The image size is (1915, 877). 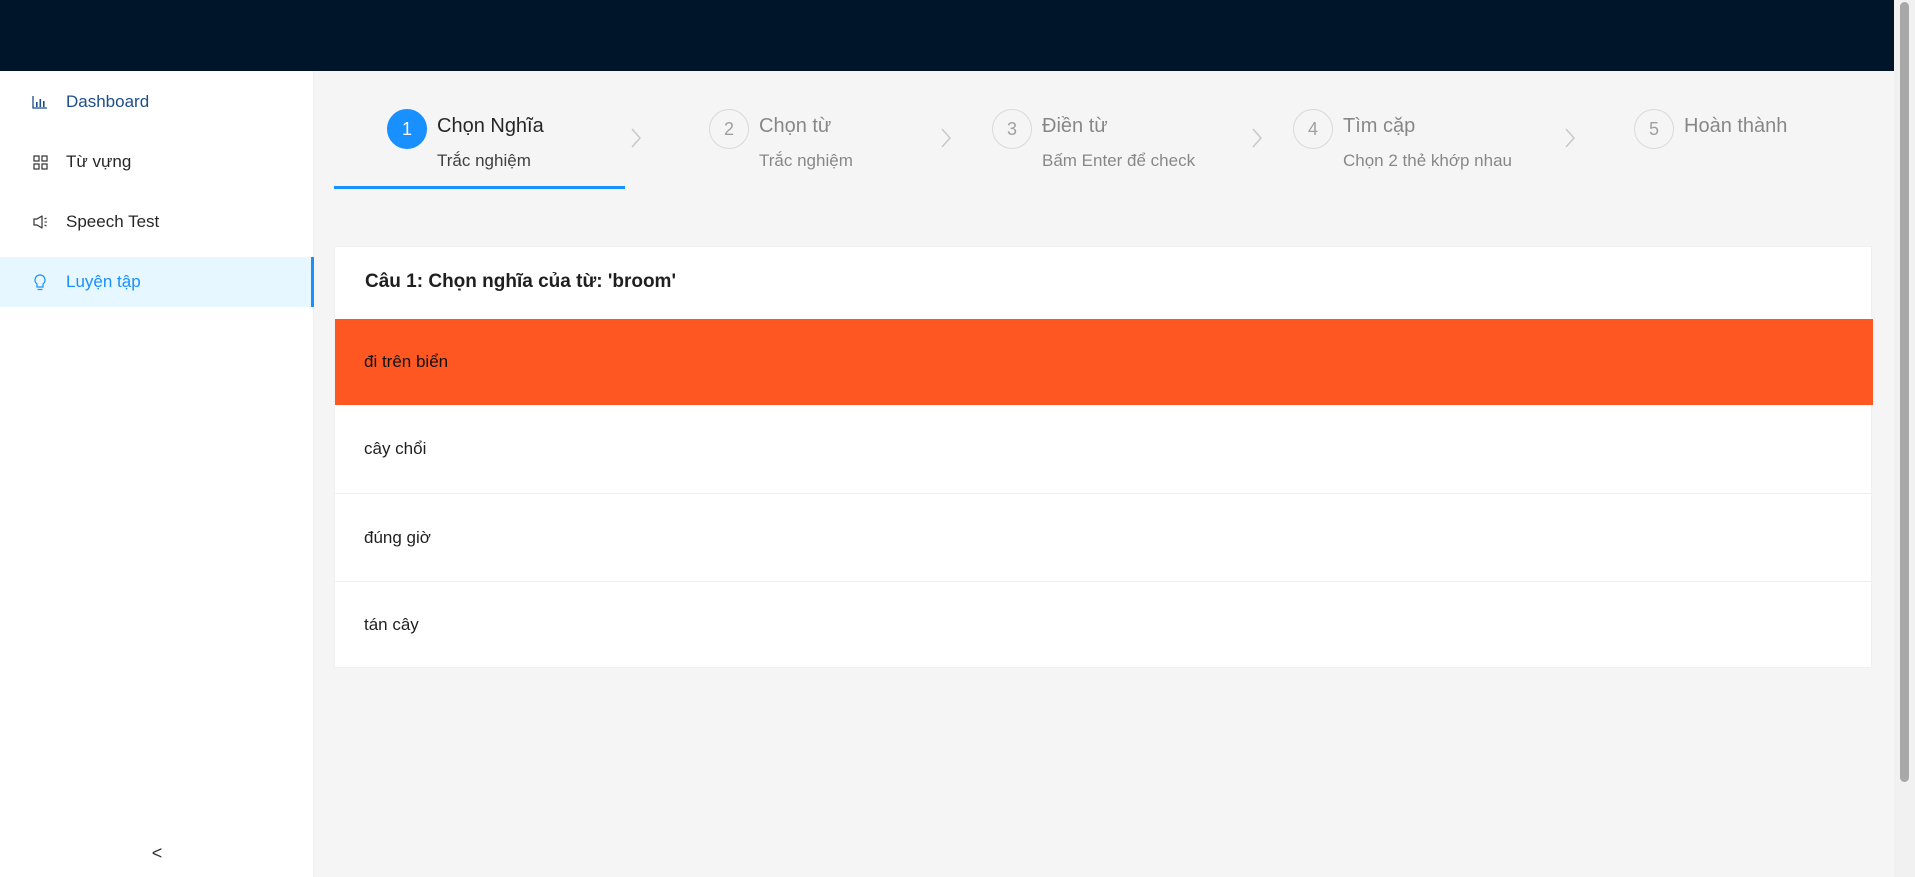 What do you see at coordinates (395, 448) in the screenshot?
I see `answer-option-label: cây chổi` at bounding box center [395, 448].